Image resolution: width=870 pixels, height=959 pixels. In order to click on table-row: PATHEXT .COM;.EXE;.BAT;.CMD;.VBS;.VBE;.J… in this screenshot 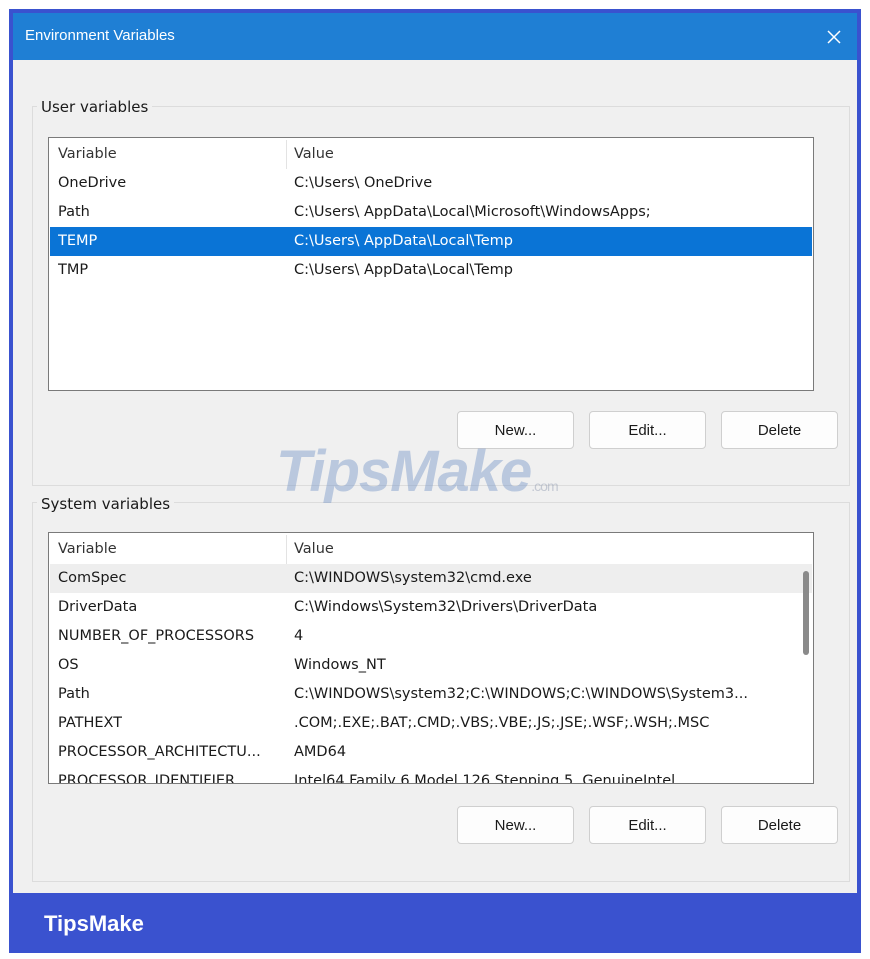, I will do `click(431, 723)`.